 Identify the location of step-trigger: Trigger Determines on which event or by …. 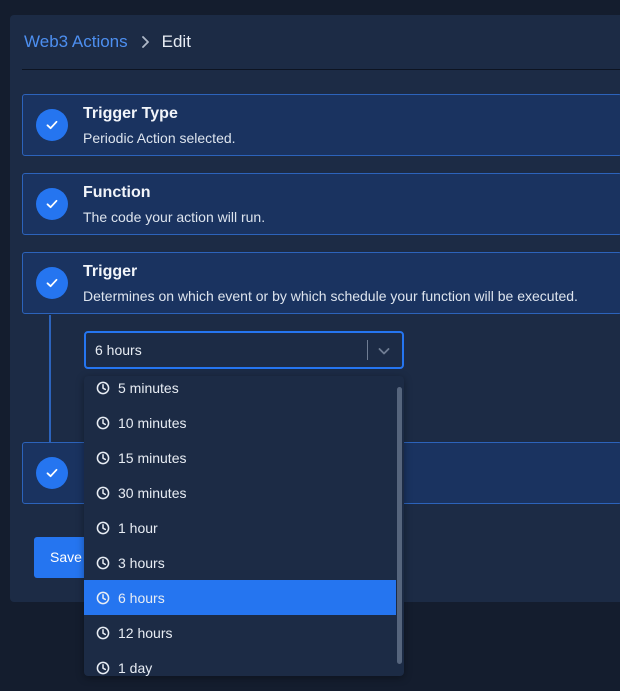
(321, 283).